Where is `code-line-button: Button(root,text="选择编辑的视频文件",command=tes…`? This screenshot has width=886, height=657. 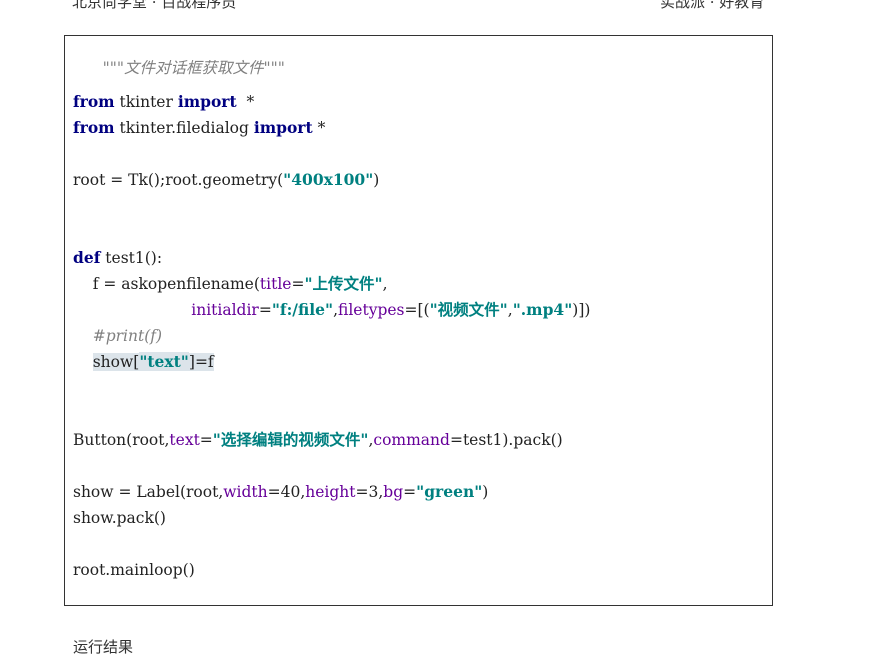 code-line-button: Button(root,text="选择编辑的视频文件",command=tes… is located at coordinates (318, 440).